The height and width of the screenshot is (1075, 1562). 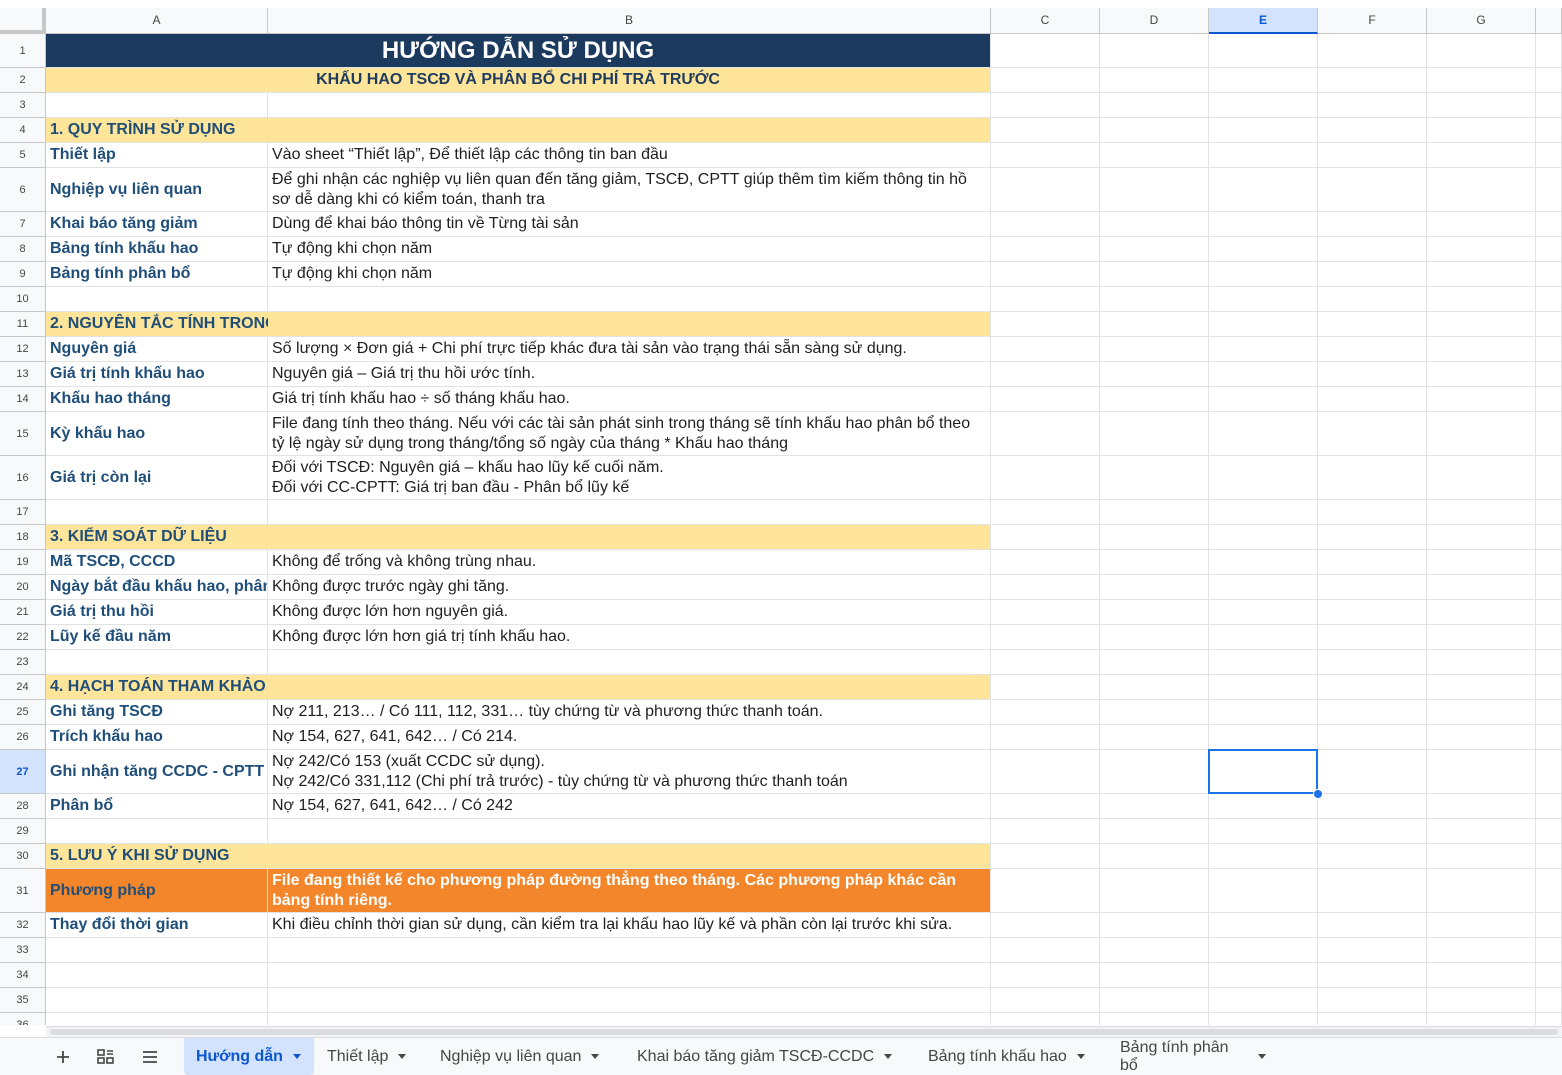 What do you see at coordinates (629, 687) in the screenshot?
I see `cell-b` at bounding box center [629, 687].